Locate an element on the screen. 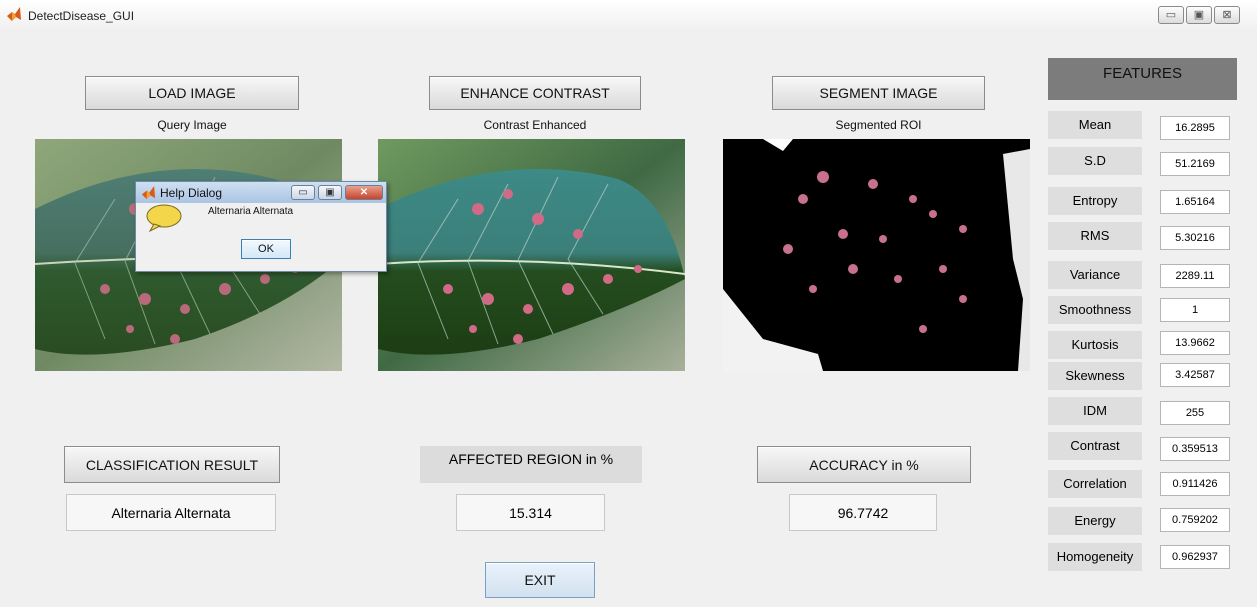 The width and height of the screenshot is (1257, 607). feature-label: Contrast is located at coordinates (1095, 446).